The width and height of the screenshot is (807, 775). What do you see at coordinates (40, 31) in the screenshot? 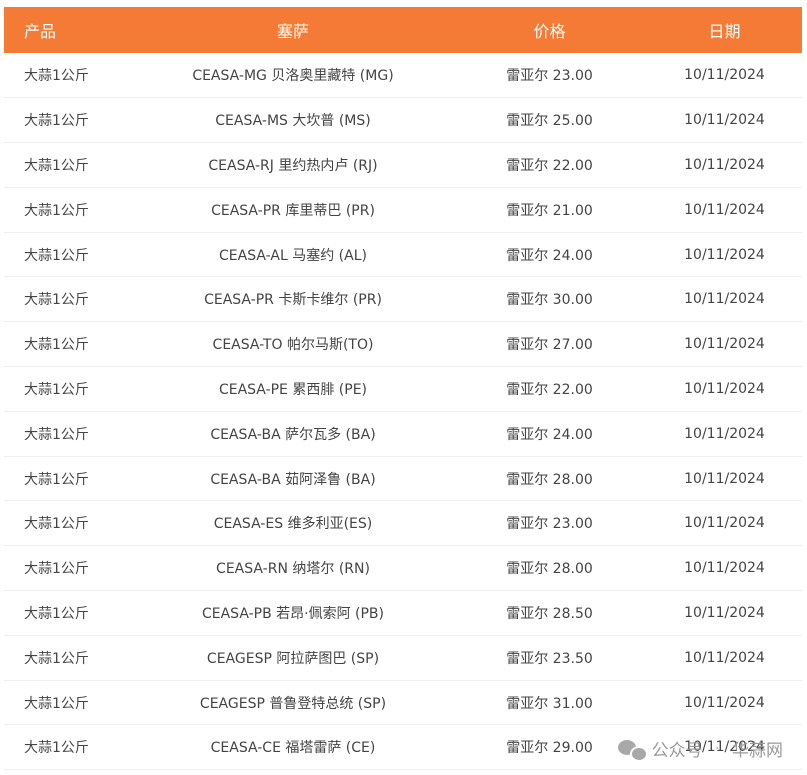
I see `header-product: 产品` at bounding box center [40, 31].